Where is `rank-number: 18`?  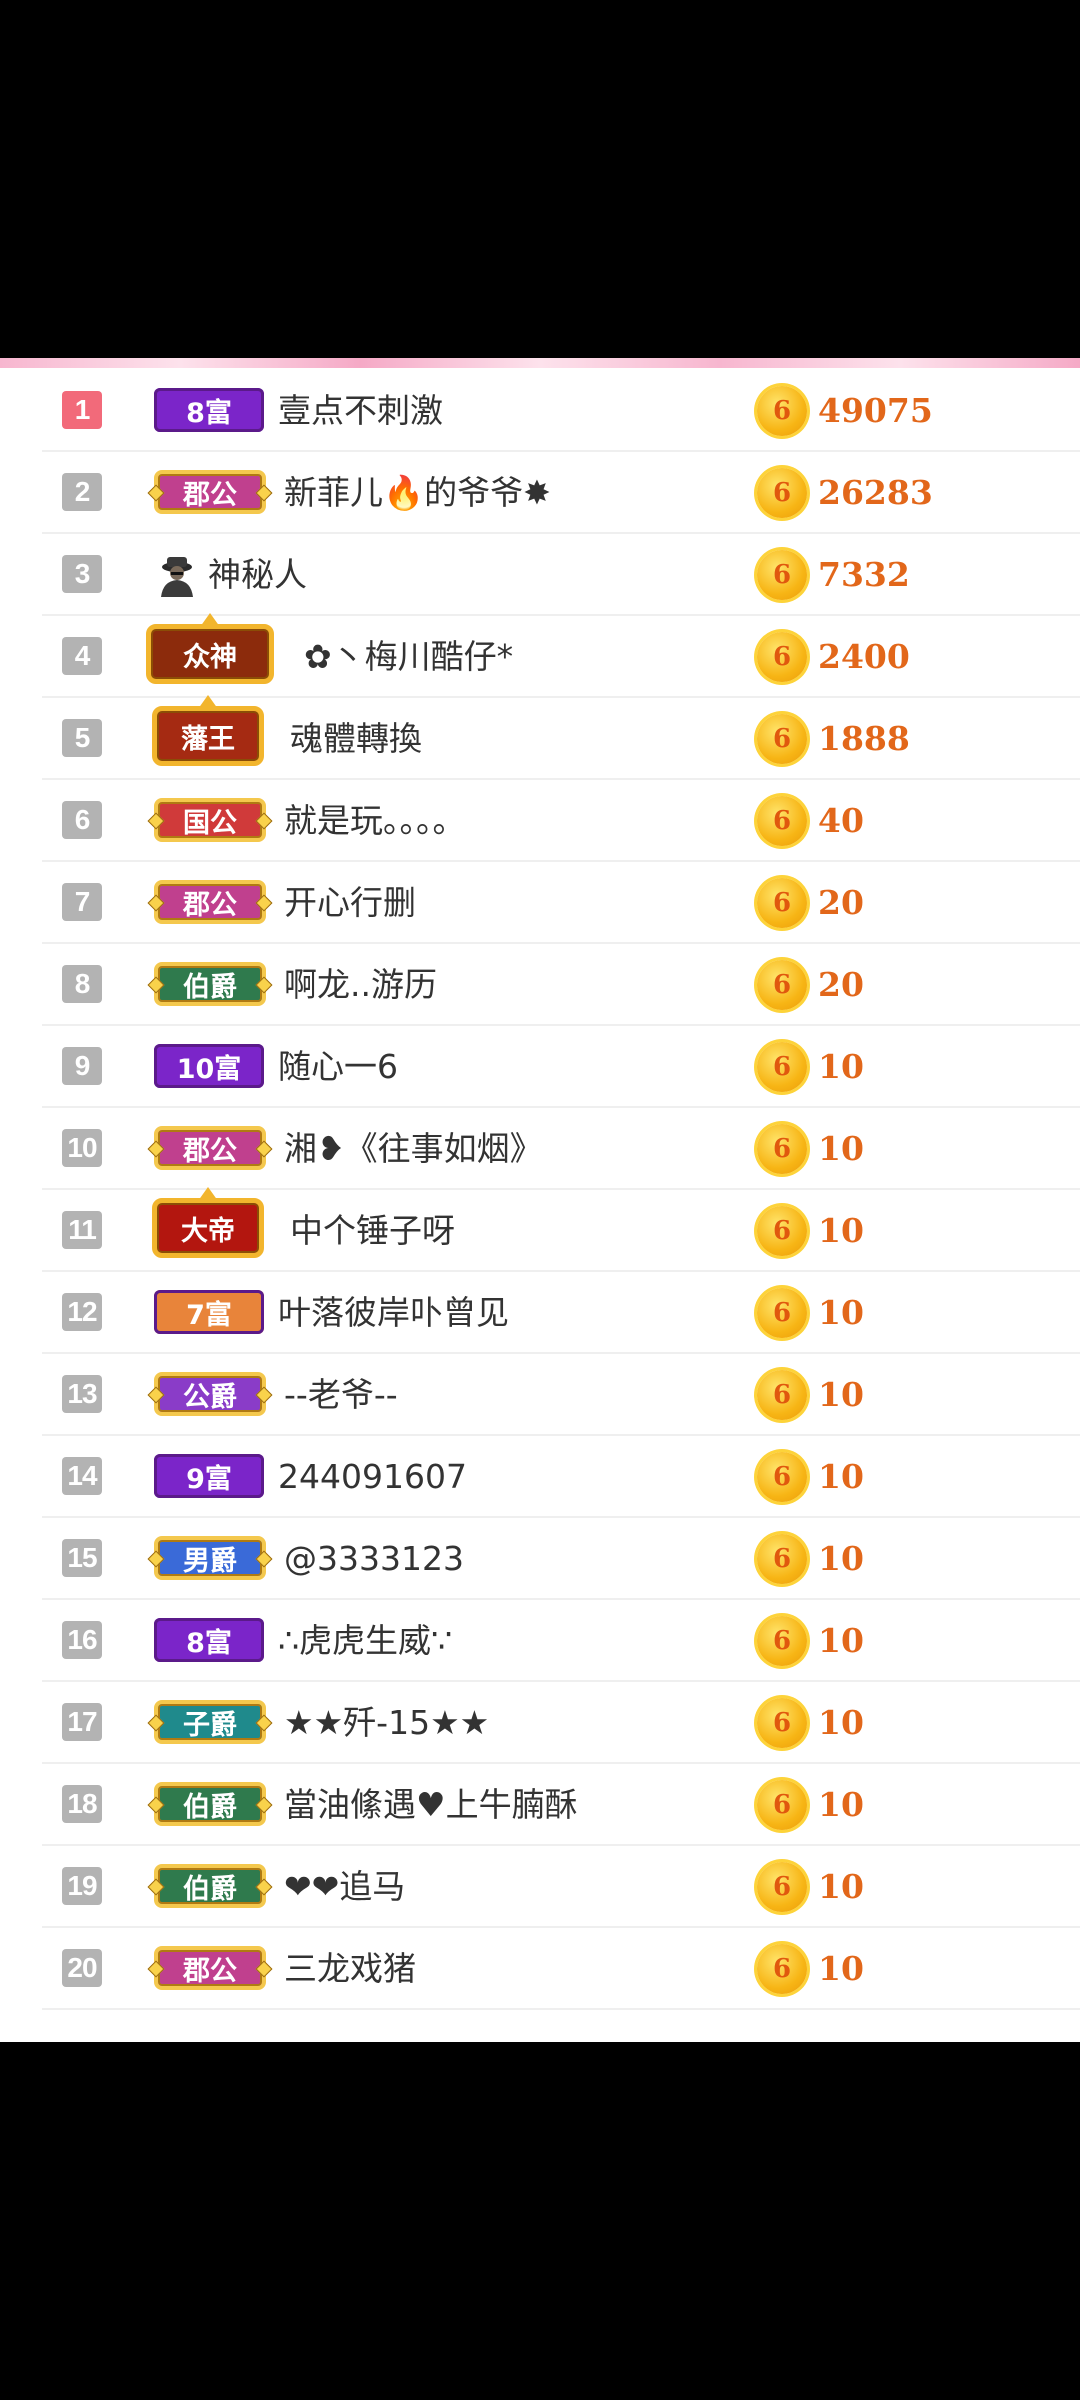 rank-number: 18 is located at coordinates (82, 1804).